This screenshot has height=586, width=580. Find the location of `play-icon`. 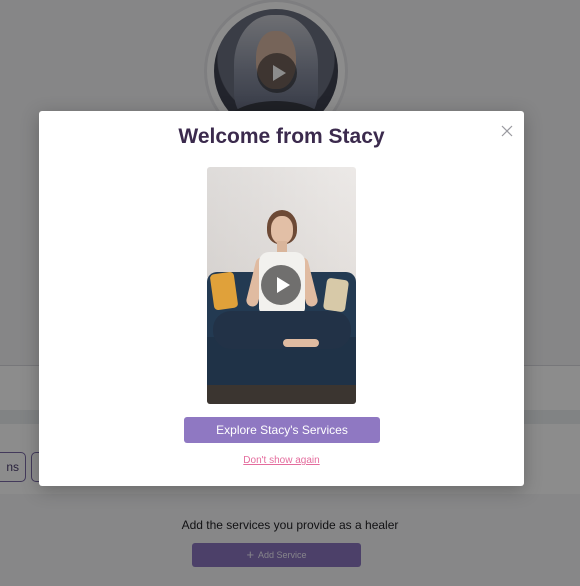

play-icon is located at coordinates (283, 285).